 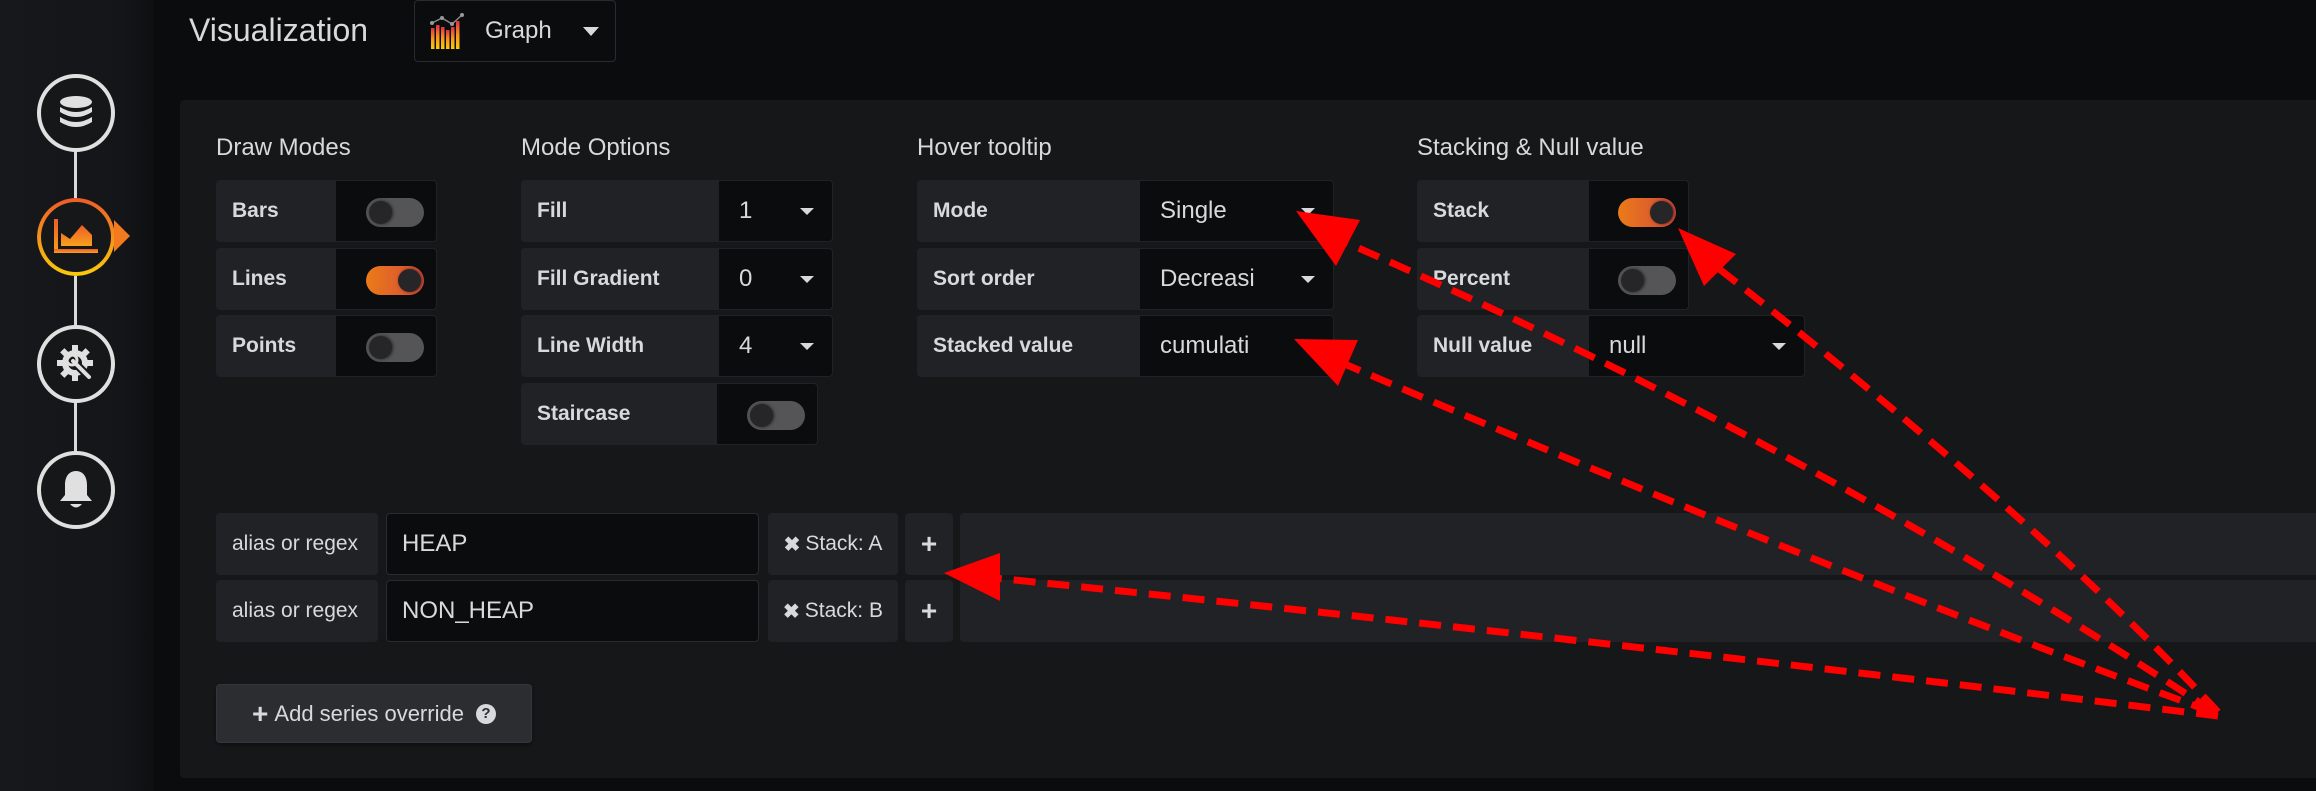 I want to click on stack-toggle, so click(x=1647, y=212).